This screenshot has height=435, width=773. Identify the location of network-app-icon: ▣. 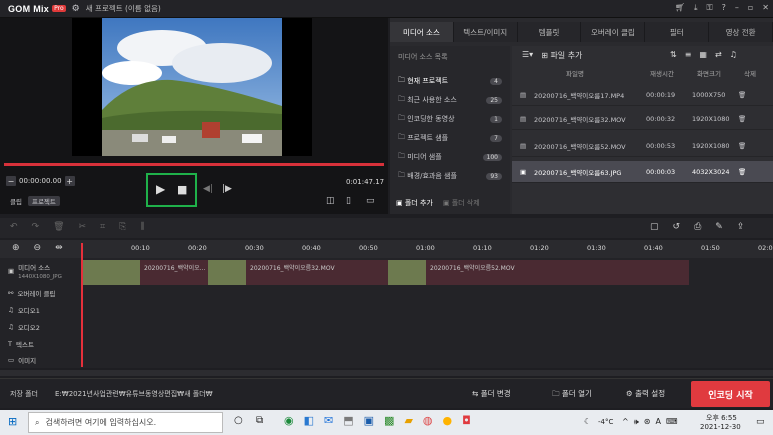
(369, 420).